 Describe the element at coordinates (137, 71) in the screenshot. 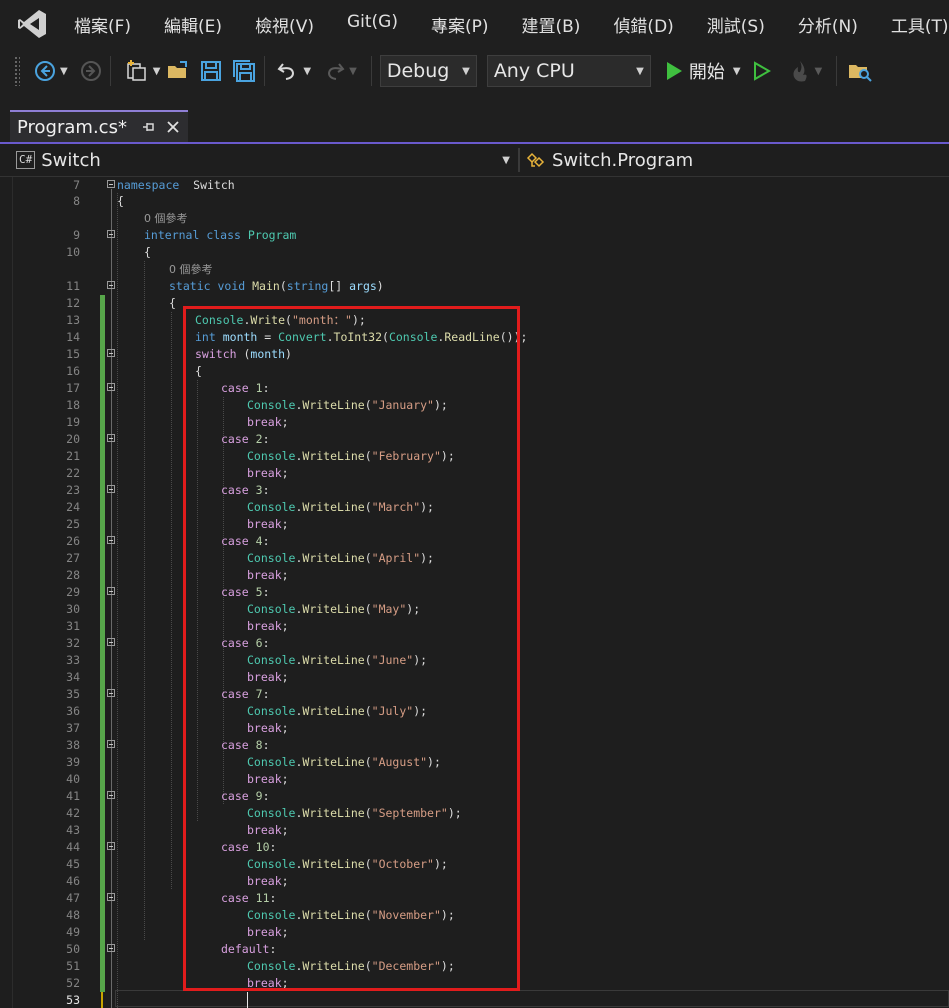

I see `new-project-icon` at that location.